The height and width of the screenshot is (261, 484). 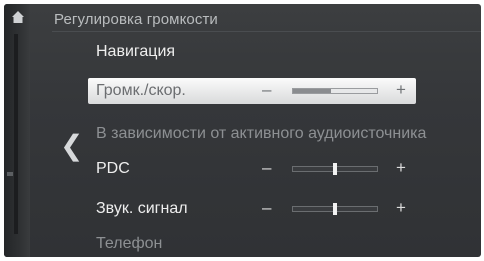 I want to click on menu-item-pdc: PDC – +, so click(x=283, y=169).